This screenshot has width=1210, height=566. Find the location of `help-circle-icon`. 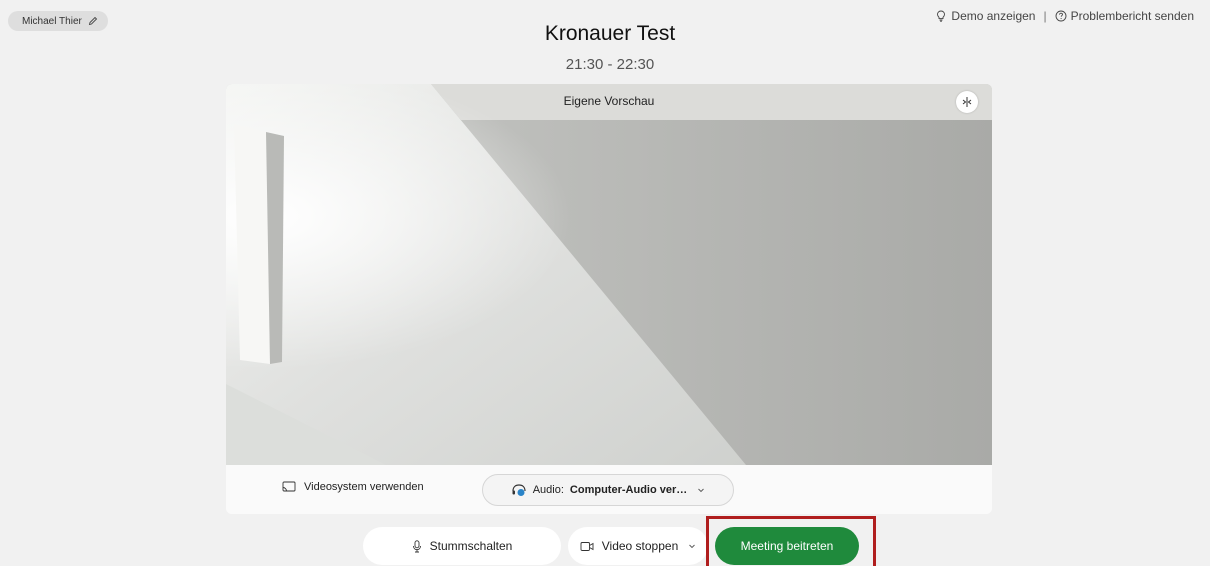

help-circle-icon is located at coordinates (1061, 16).